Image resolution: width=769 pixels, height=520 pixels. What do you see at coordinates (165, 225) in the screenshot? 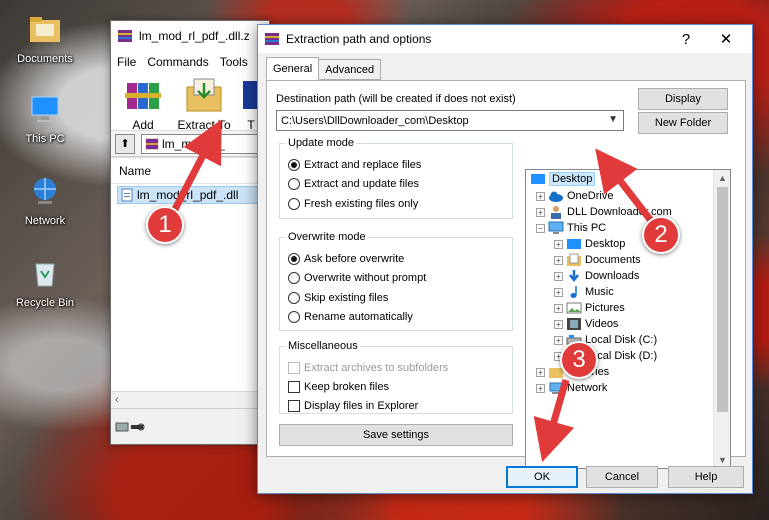
I see `step-marker-1: 1` at bounding box center [165, 225].